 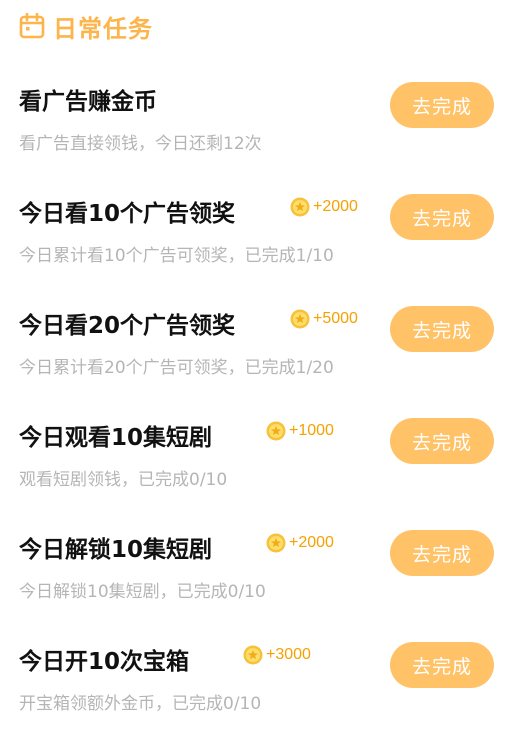 What do you see at coordinates (254, 474) in the screenshot?
I see `task-item: 今日观看10集短剧 +1000 观看短剧领钱，已完成0/10 去完成` at bounding box center [254, 474].